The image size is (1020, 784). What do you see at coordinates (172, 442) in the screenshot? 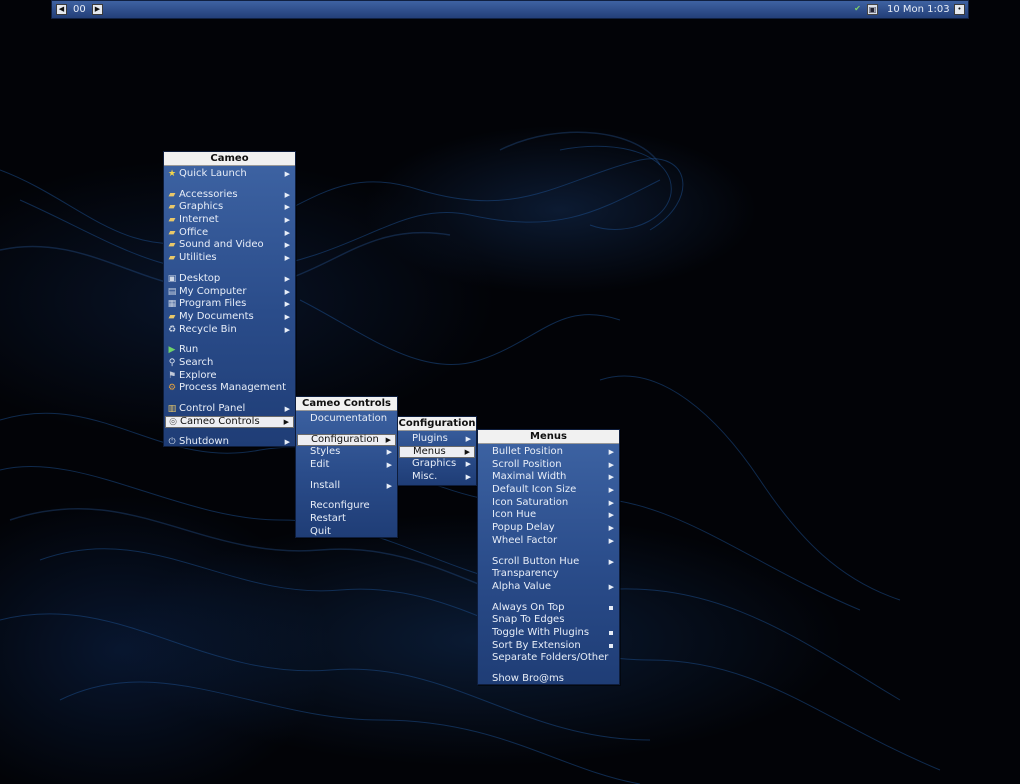
I see `power-icon: ⏻` at bounding box center [172, 442].